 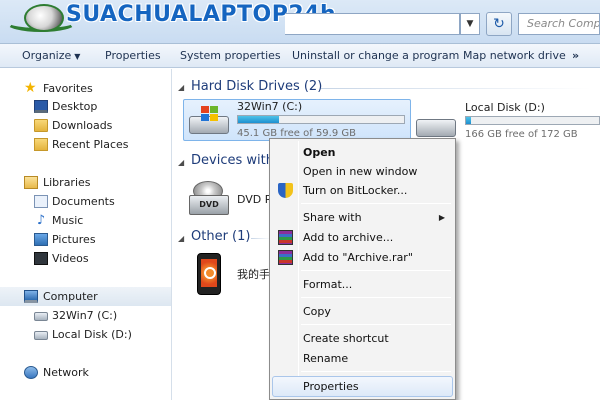 What do you see at coordinates (232, 160) in the screenshot?
I see `removable-storage-header: Devices with` at bounding box center [232, 160].